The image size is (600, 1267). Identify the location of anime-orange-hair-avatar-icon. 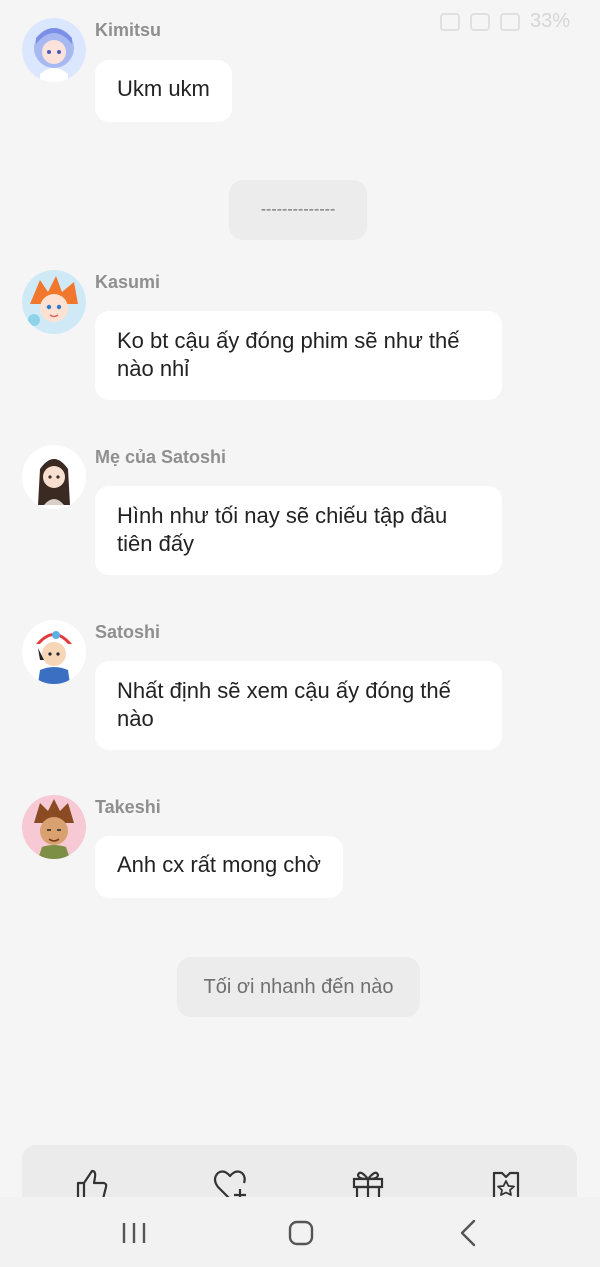
(54, 302).